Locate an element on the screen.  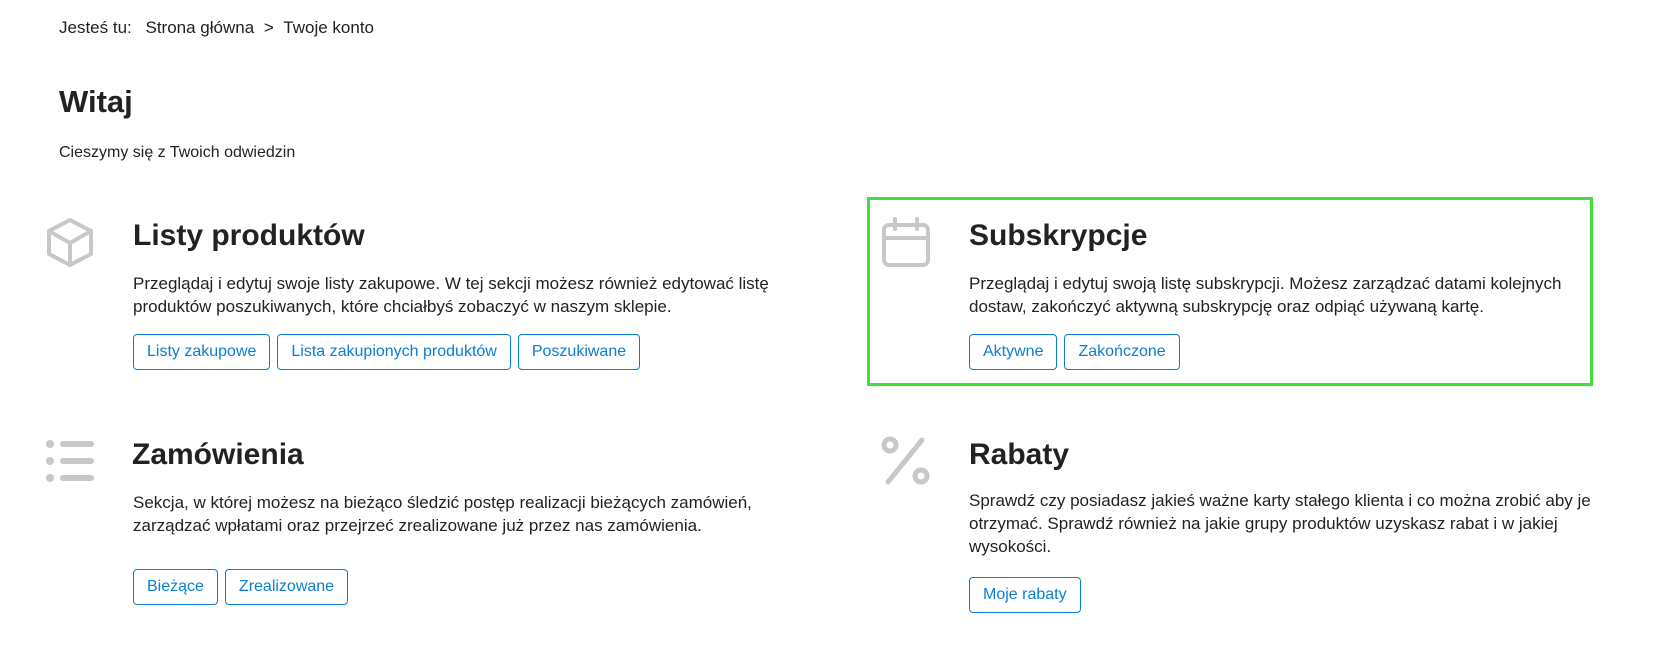
breadcrumb: Jesteś tu: Strona główna > Twoje konto is located at coordinates (216, 28).